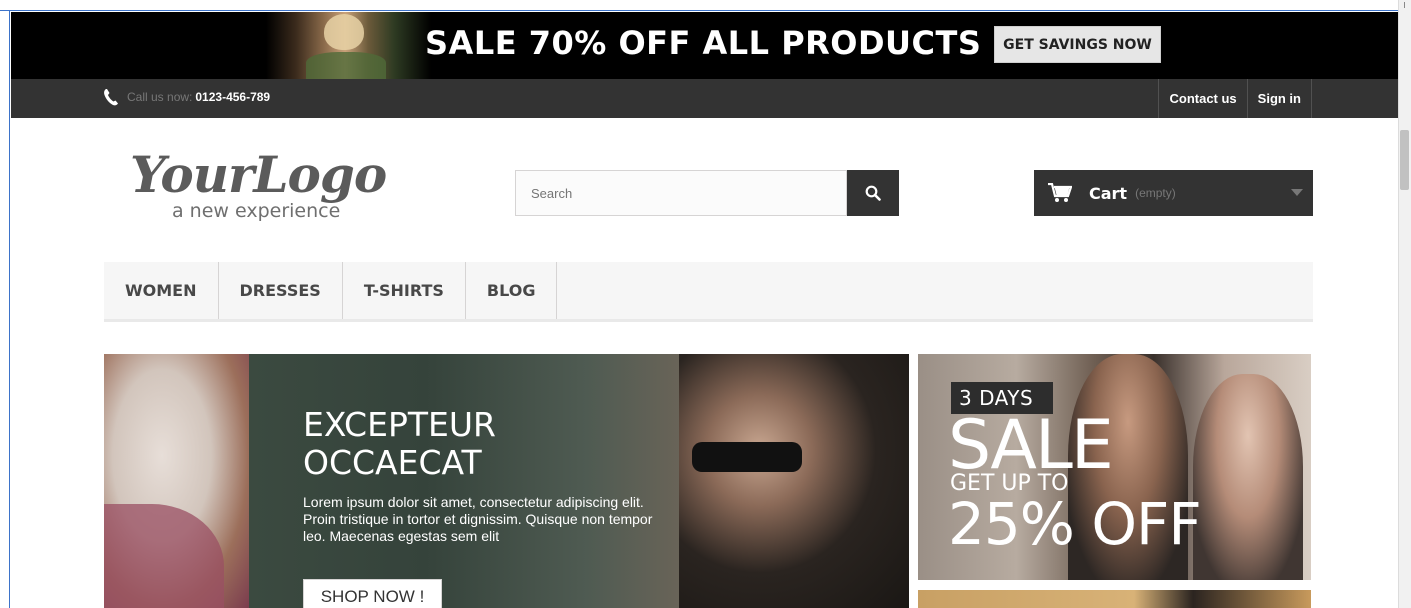  Describe the element at coordinates (1297, 192) in the screenshot. I see `chevron-down-icon` at that location.